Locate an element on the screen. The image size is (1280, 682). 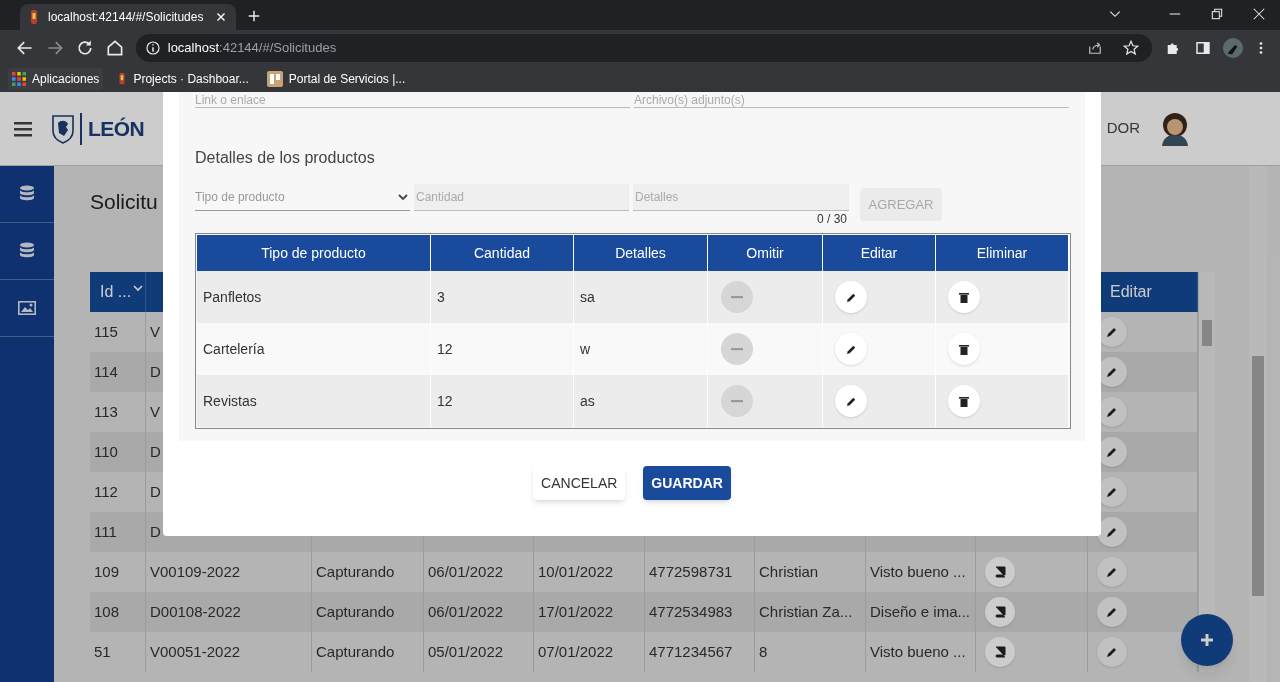
user-name: DOR is located at coordinates (1123, 128).